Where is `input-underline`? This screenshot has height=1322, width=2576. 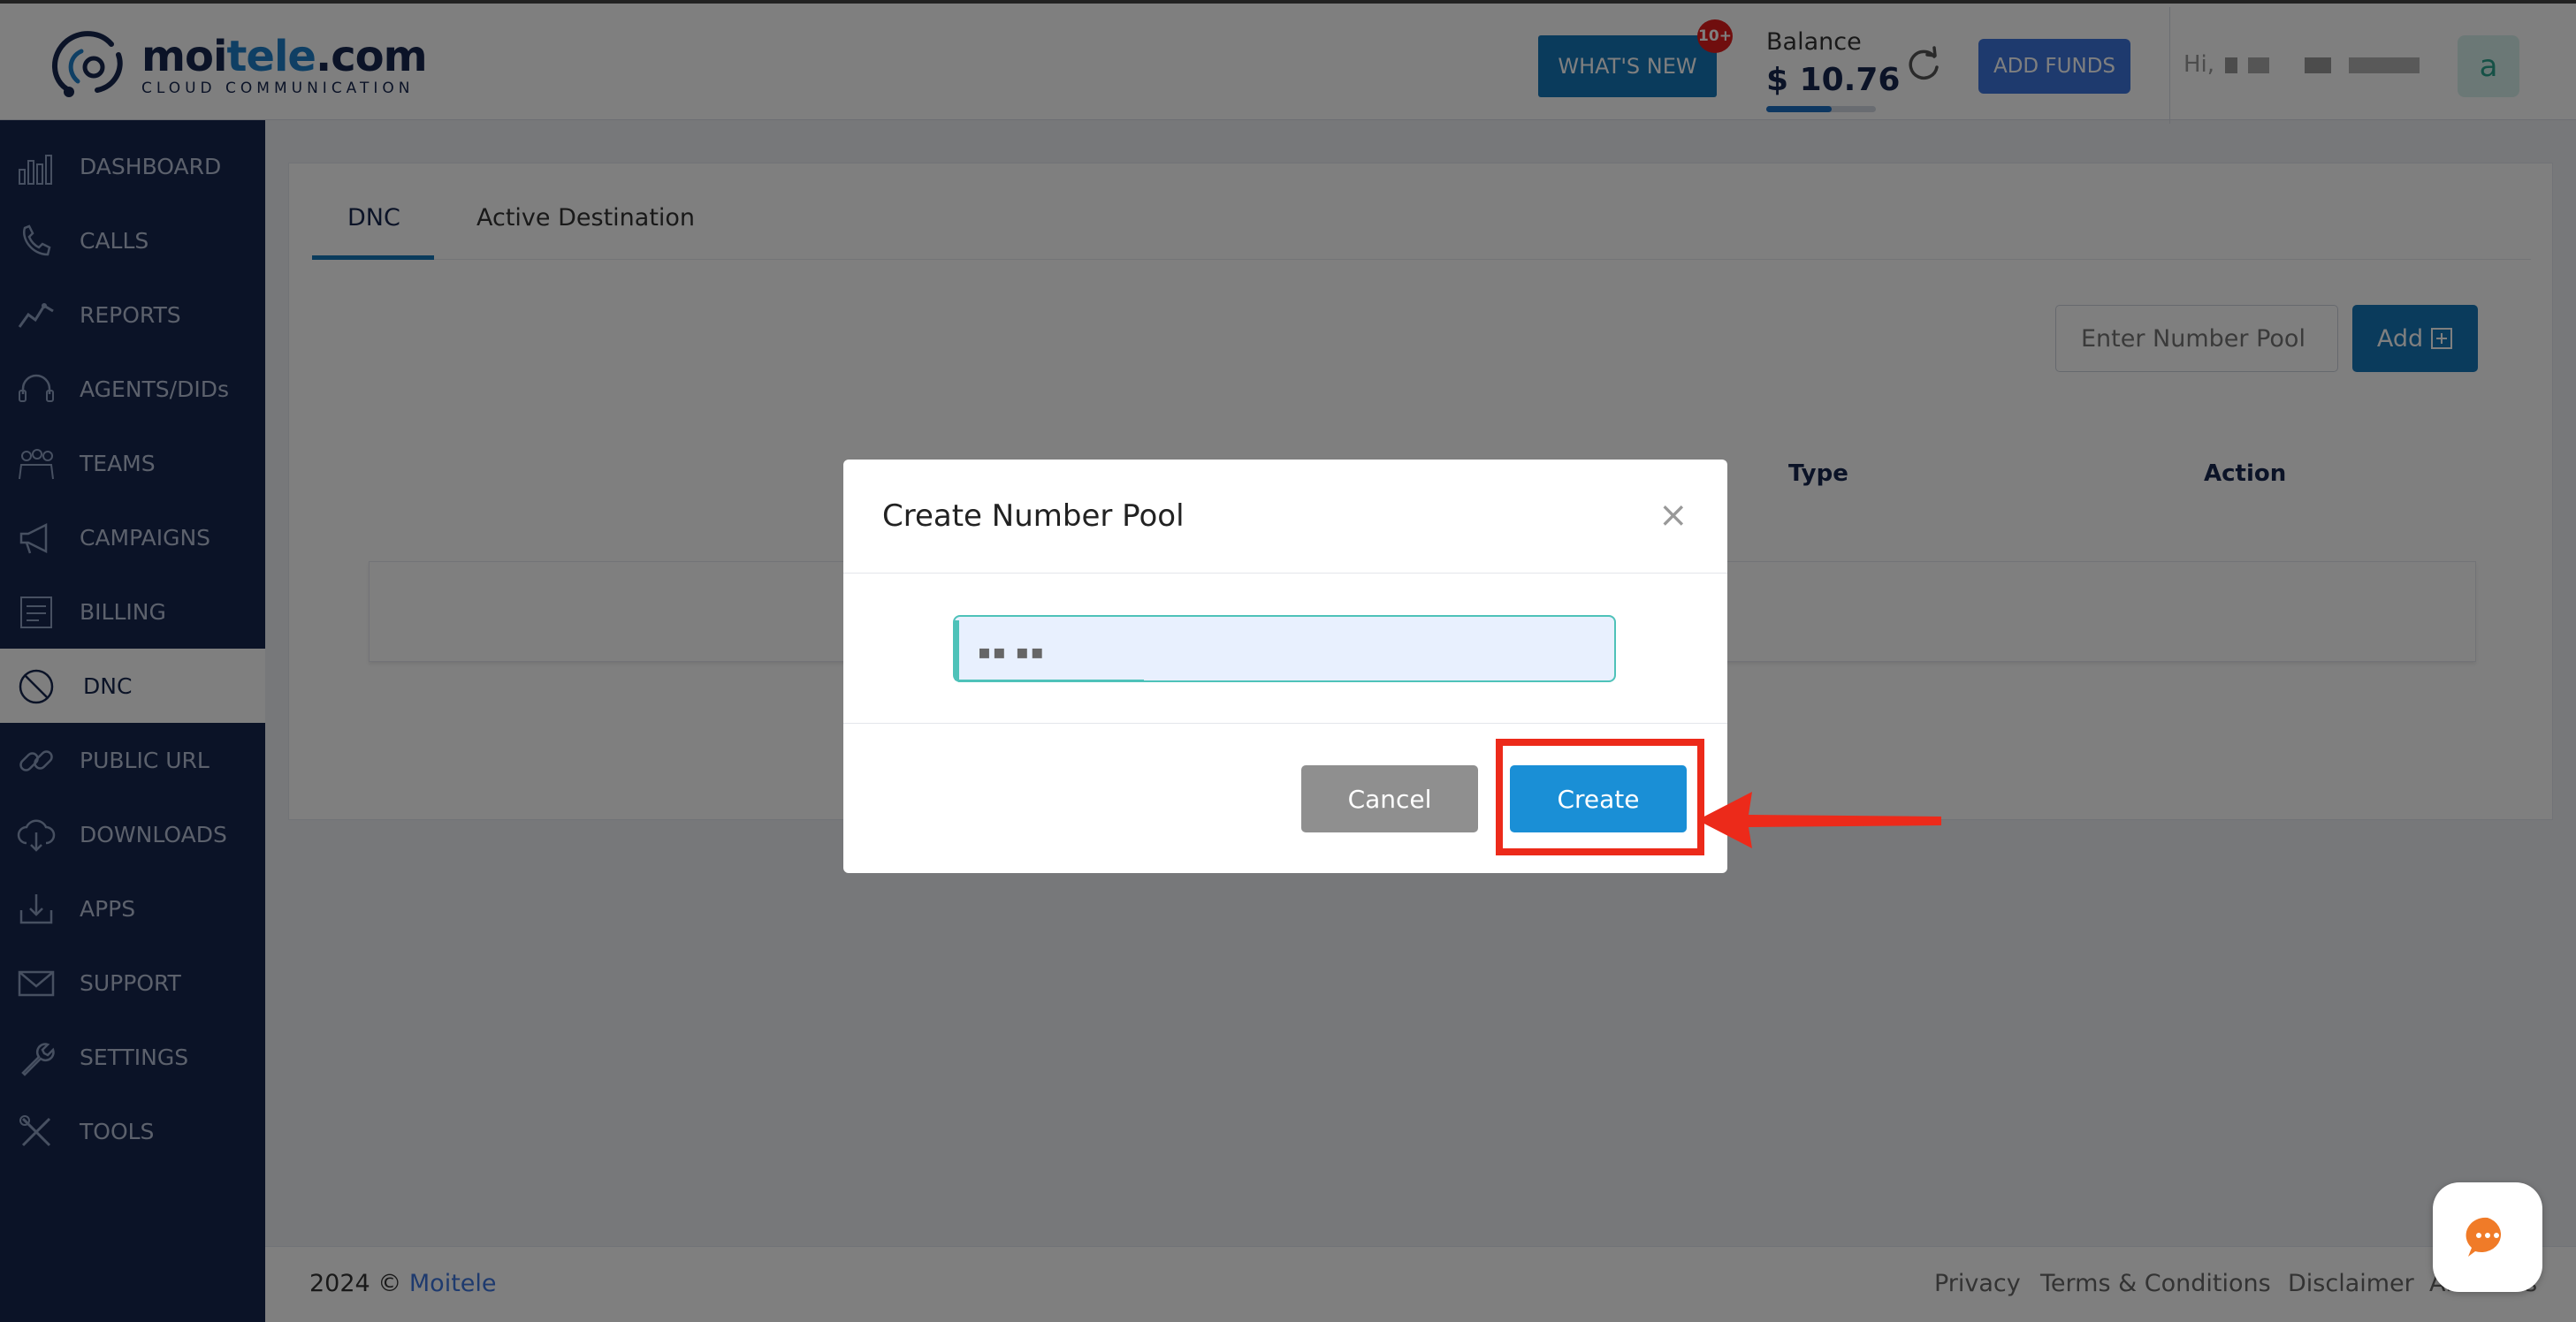 input-underline is located at coordinates (1051, 681).